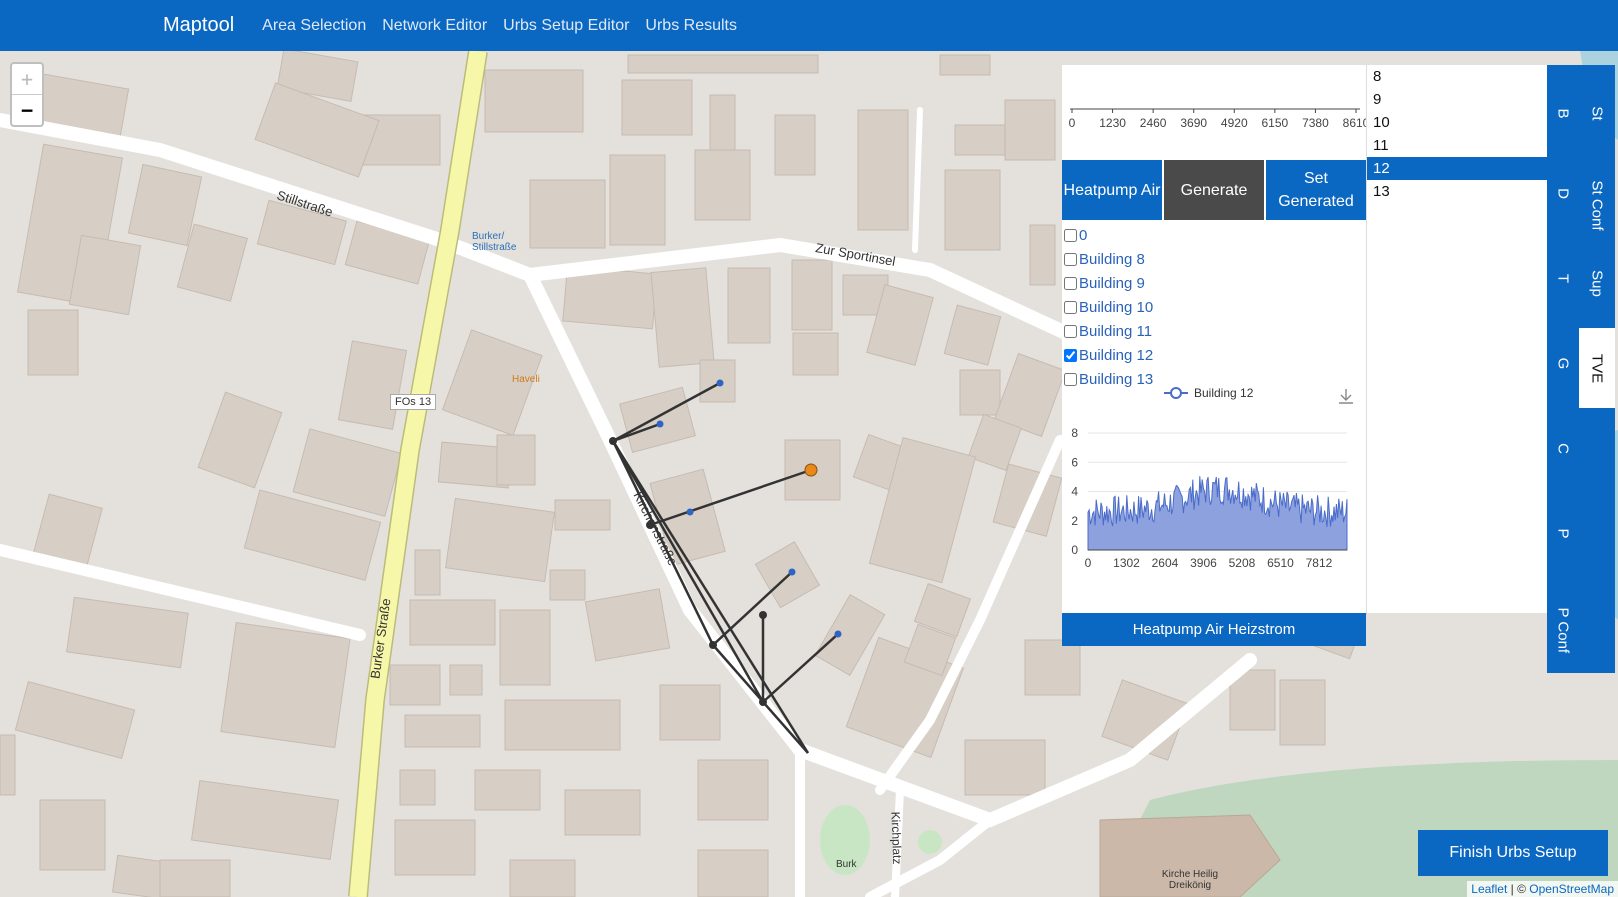 The height and width of the screenshot is (897, 1618). Describe the element at coordinates (1112, 190) in the screenshot. I see `heatpump-air-button: Heatpump Air` at that location.